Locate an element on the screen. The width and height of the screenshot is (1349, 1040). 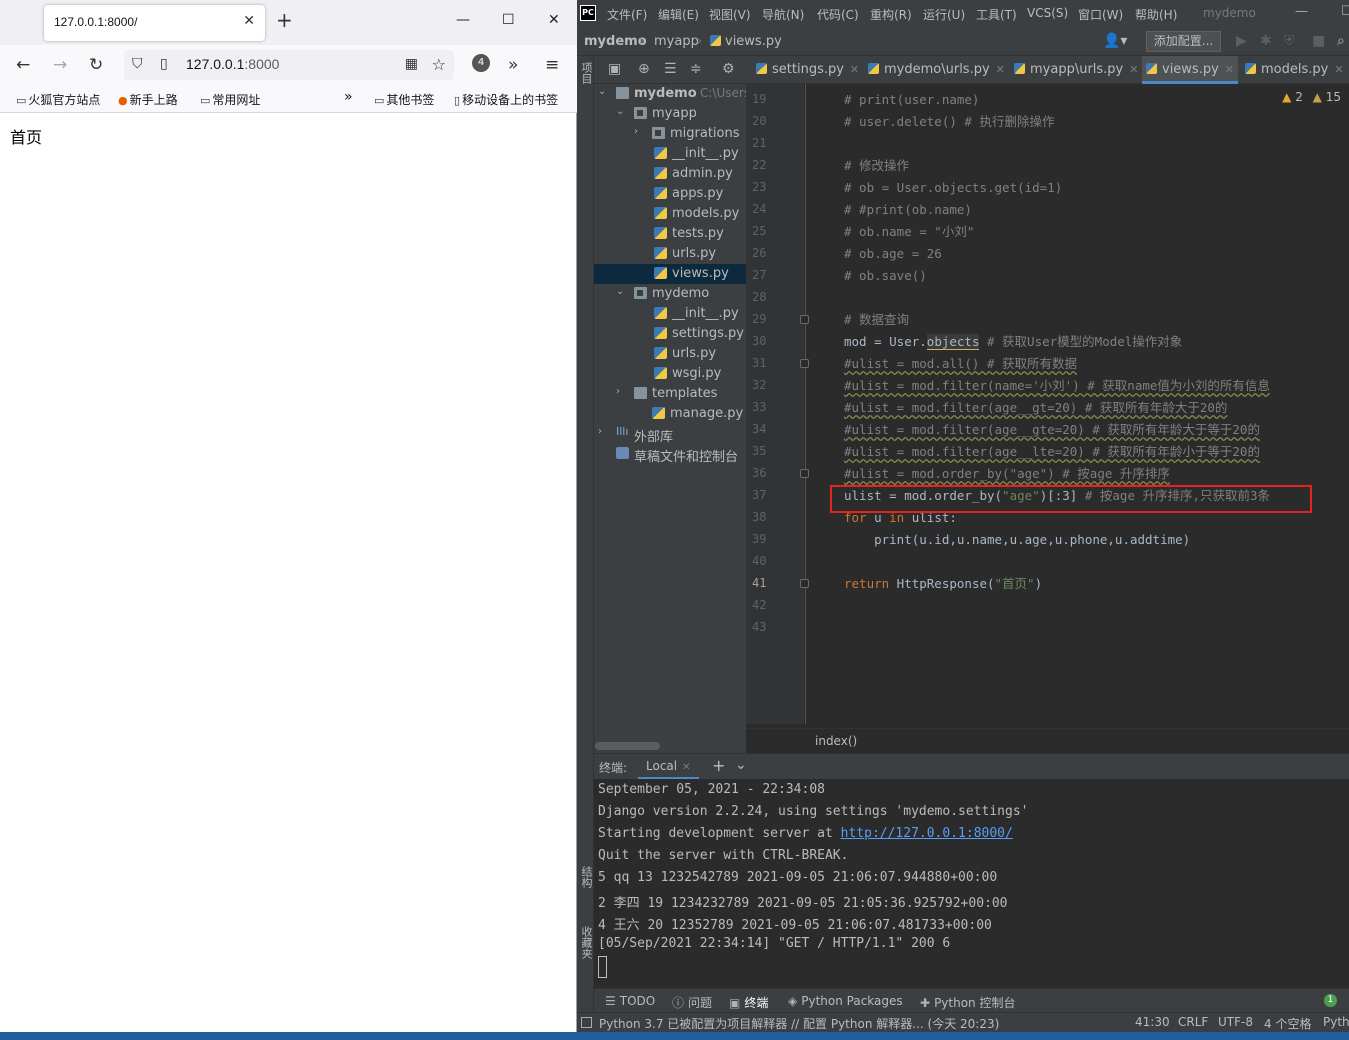
close-window-icon: ✕ is located at coordinates (554, 20).